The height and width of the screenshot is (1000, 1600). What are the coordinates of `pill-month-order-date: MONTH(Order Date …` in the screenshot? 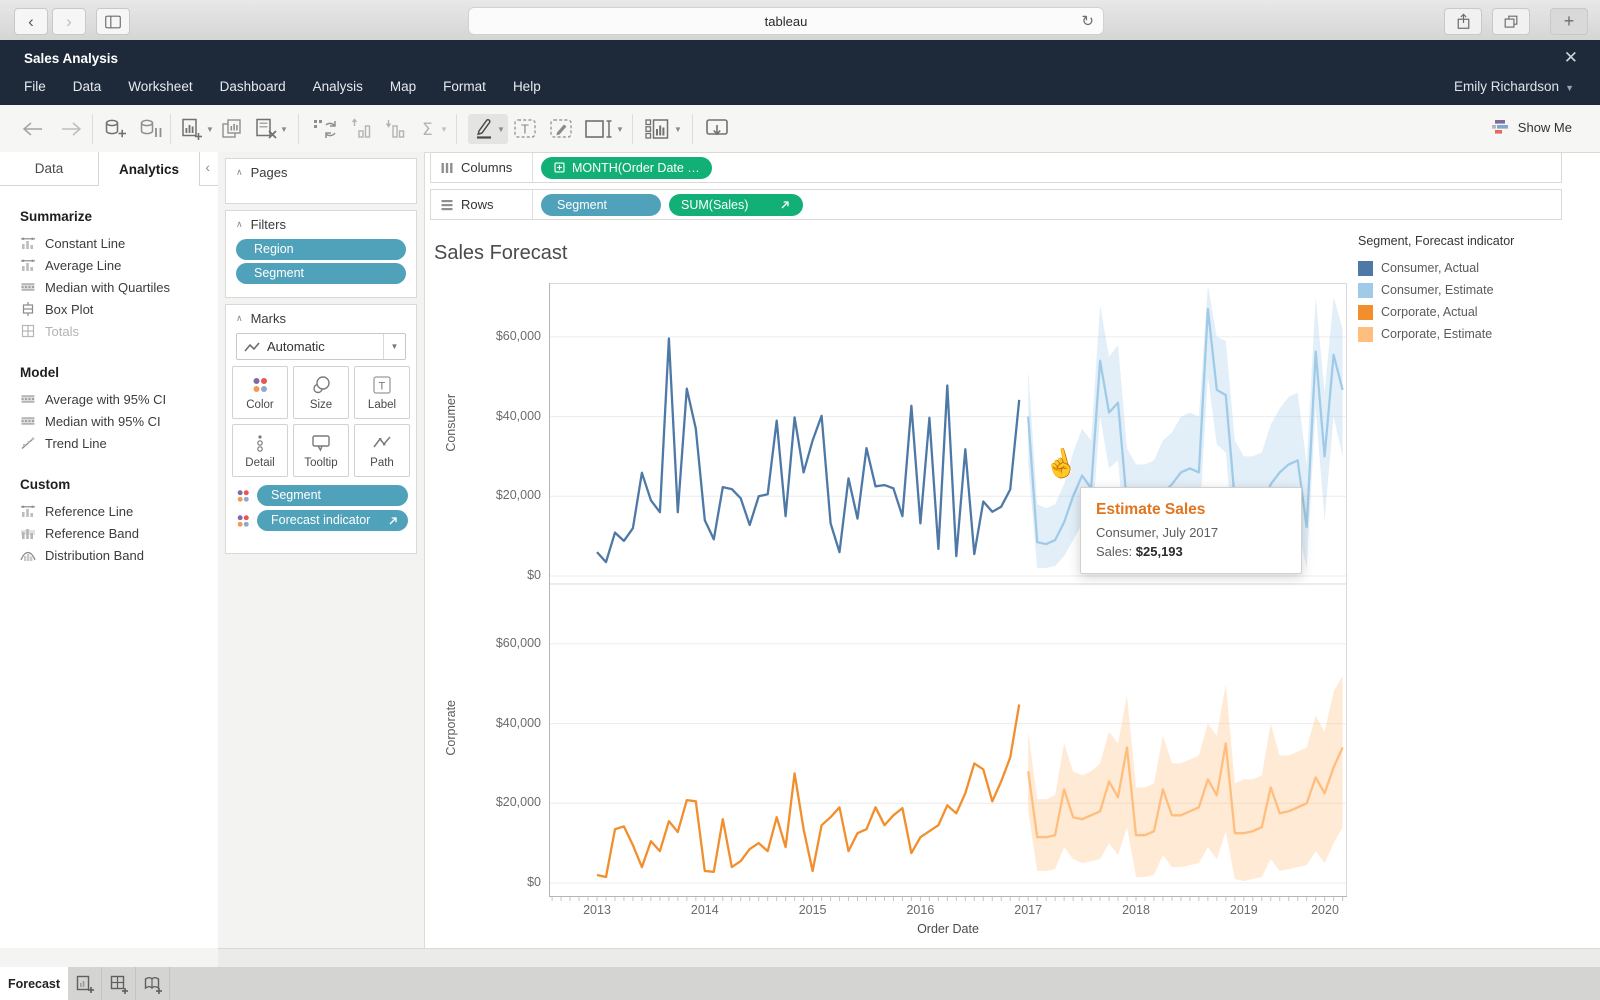 It's located at (626, 167).